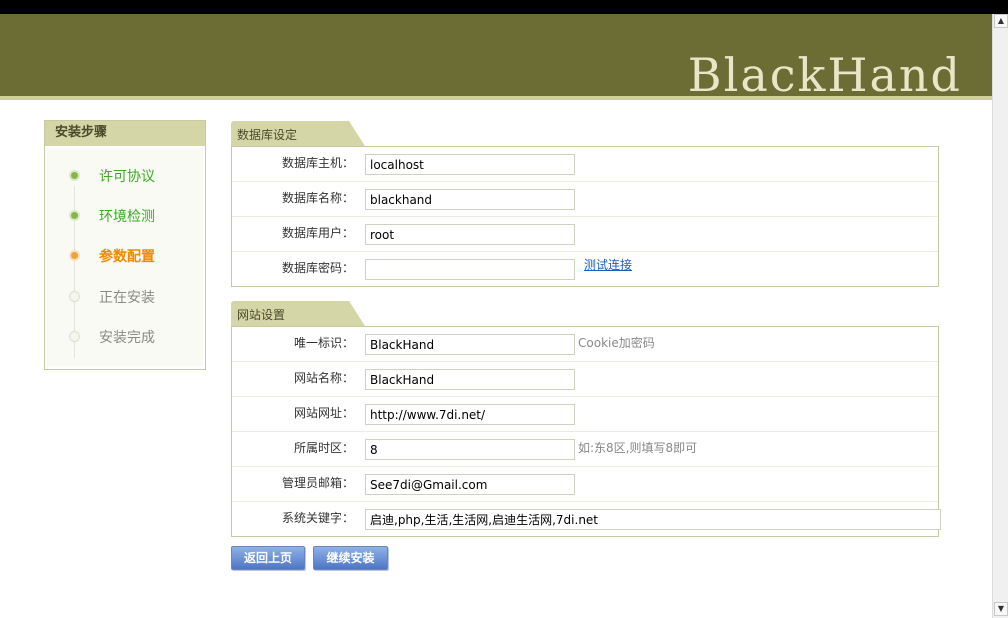  What do you see at coordinates (323, 378) in the screenshot?
I see `site-name-label: 网站名称：` at bounding box center [323, 378].